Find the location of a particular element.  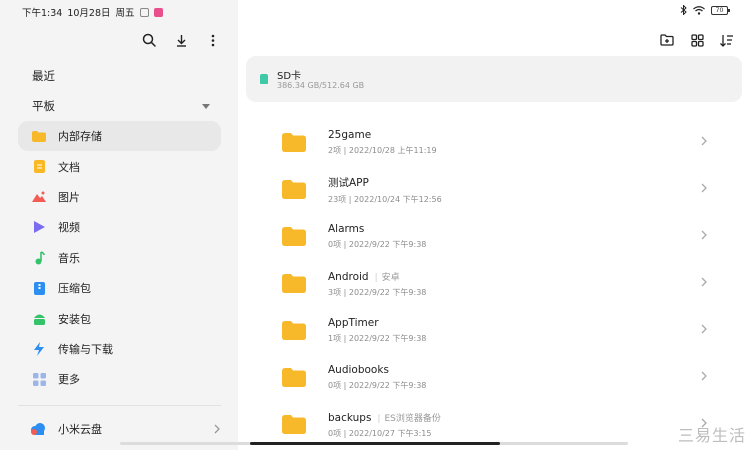

sort-icon is located at coordinates (726, 40).